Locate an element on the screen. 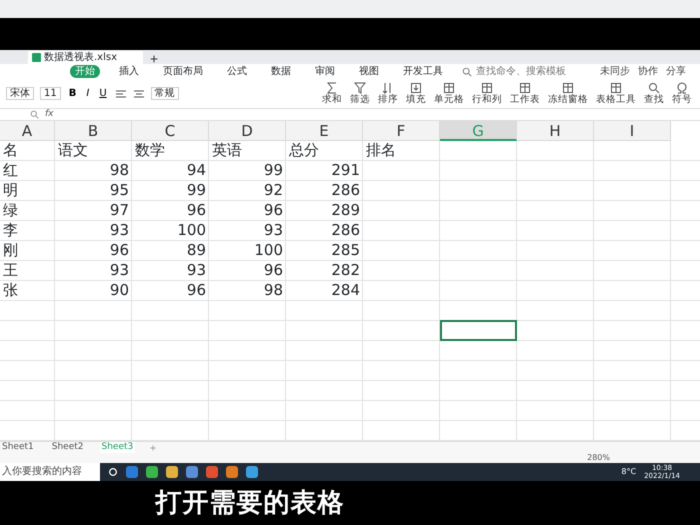 The height and width of the screenshot is (525, 700). font-size-field: 11 is located at coordinates (50, 93).